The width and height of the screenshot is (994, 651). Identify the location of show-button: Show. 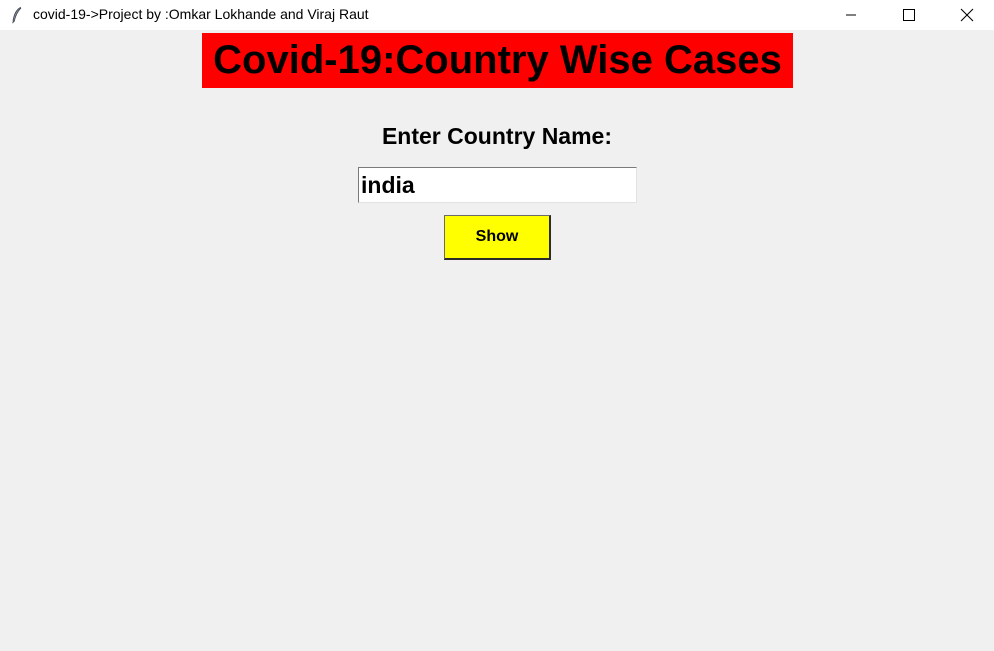
(497, 237).